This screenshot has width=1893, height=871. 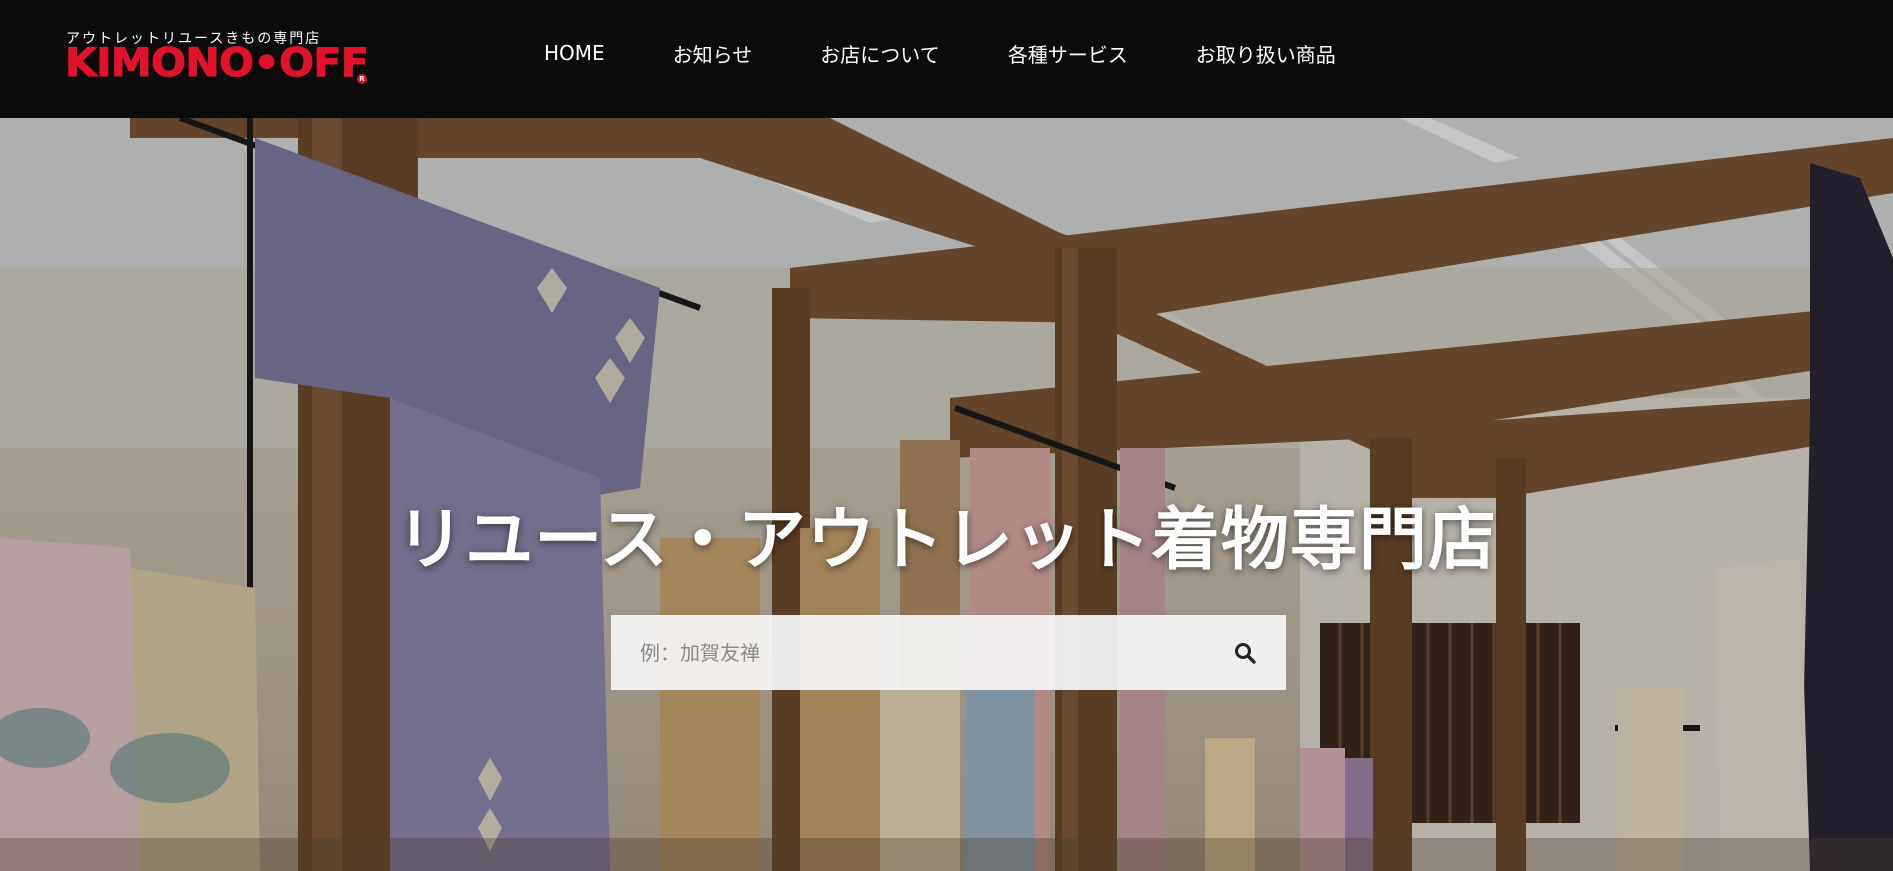 What do you see at coordinates (946, 540) in the screenshot?
I see `hero-title: リユース・アウトレット着物専門店` at bounding box center [946, 540].